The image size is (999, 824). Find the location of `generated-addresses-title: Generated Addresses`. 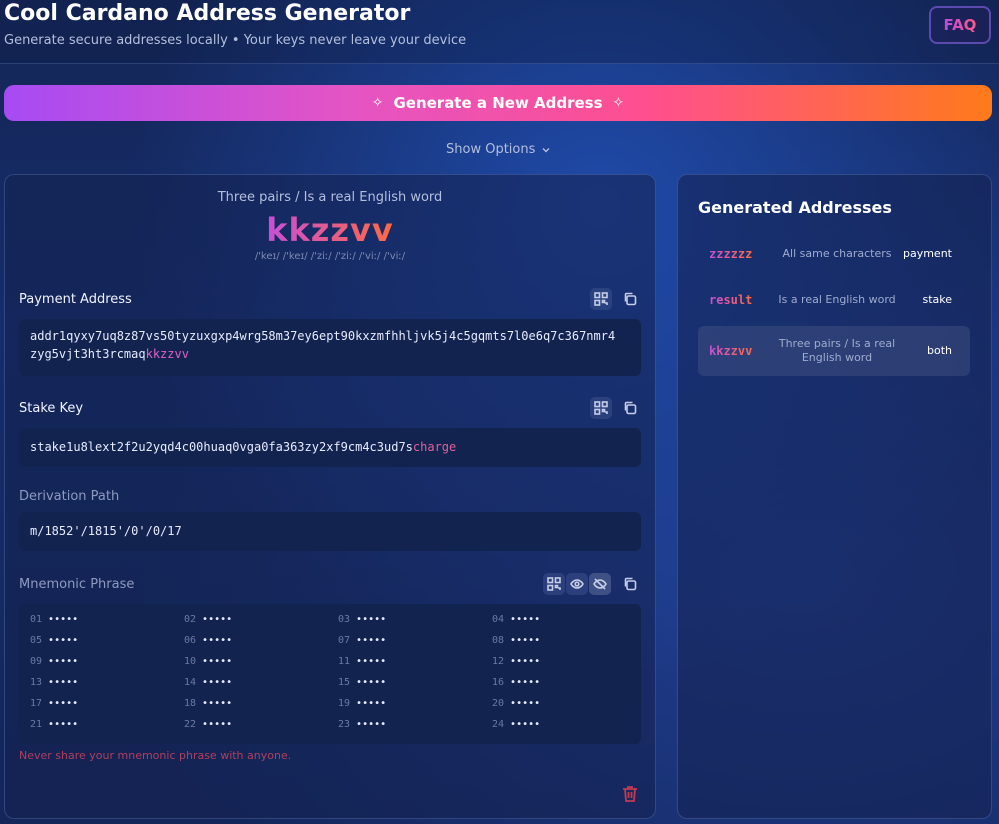

generated-addresses-title: Generated Addresses is located at coordinates (795, 207).